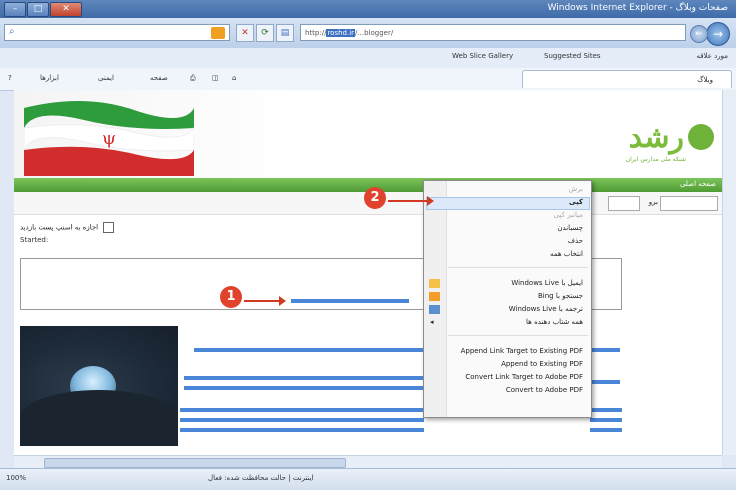 The width and height of the screenshot is (736, 490). I want to click on feeds-icon: ◫, so click(215, 78).